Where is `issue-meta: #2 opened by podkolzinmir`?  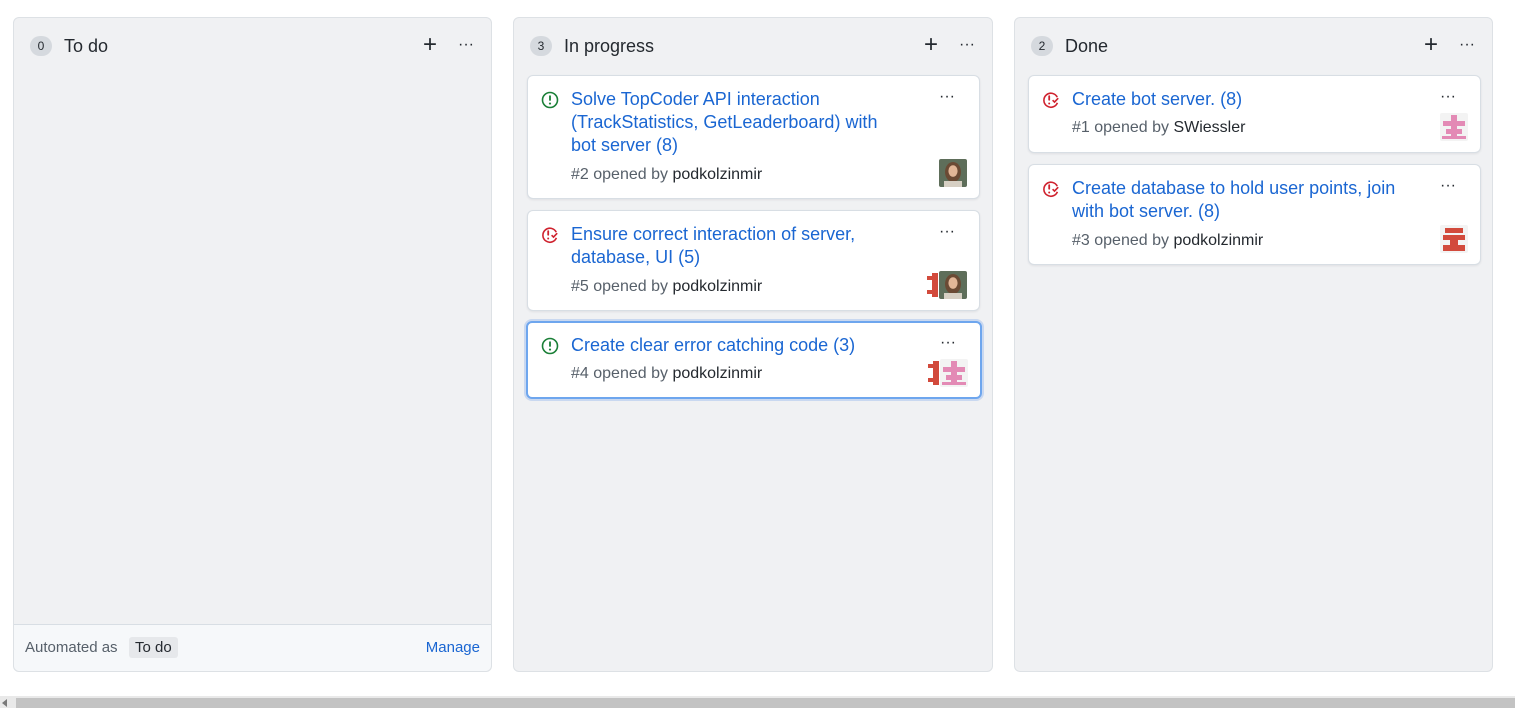
issue-meta: #2 opened by podkolzinmir is located at coordinates (666, 175).